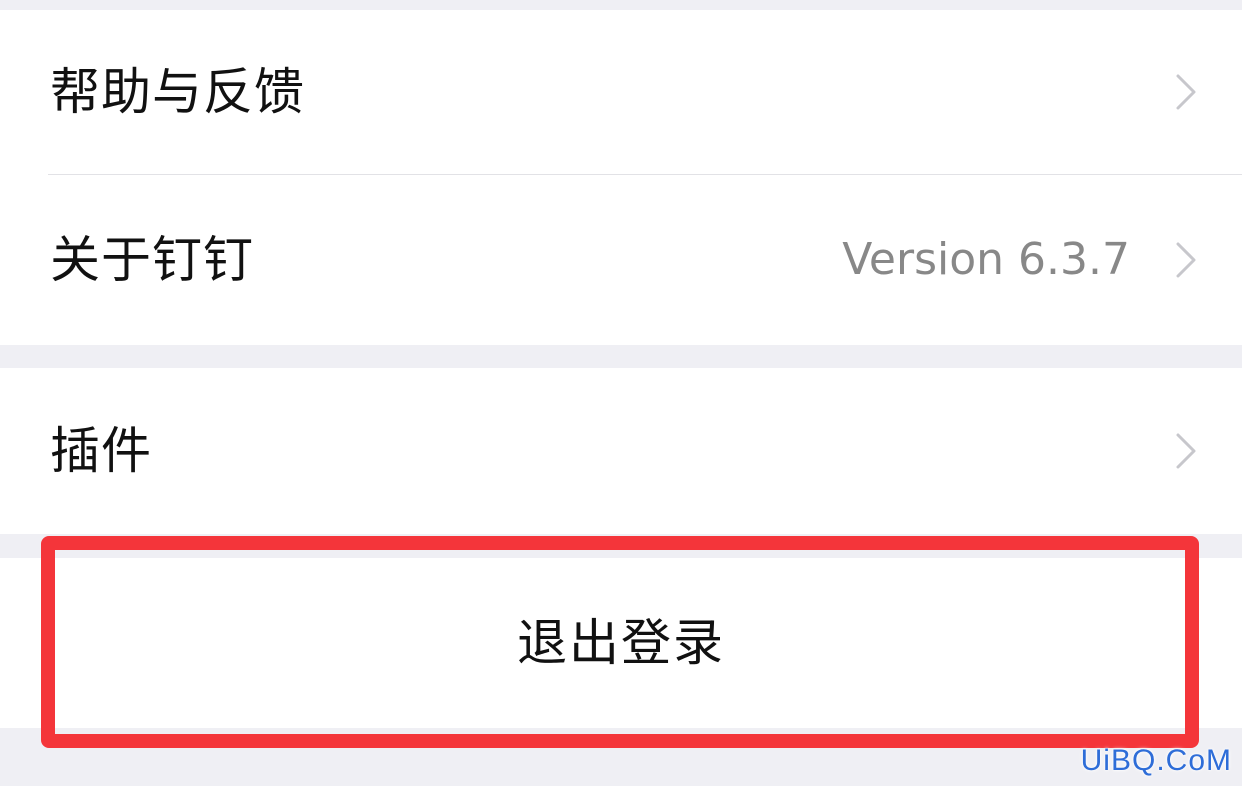 The height and width of the screenshot is (786, 1242). What do you see at coordinates (986, 259) in the screenshot?
I see `version-value: Version 6.3.7` at bounding box center [986, 259].